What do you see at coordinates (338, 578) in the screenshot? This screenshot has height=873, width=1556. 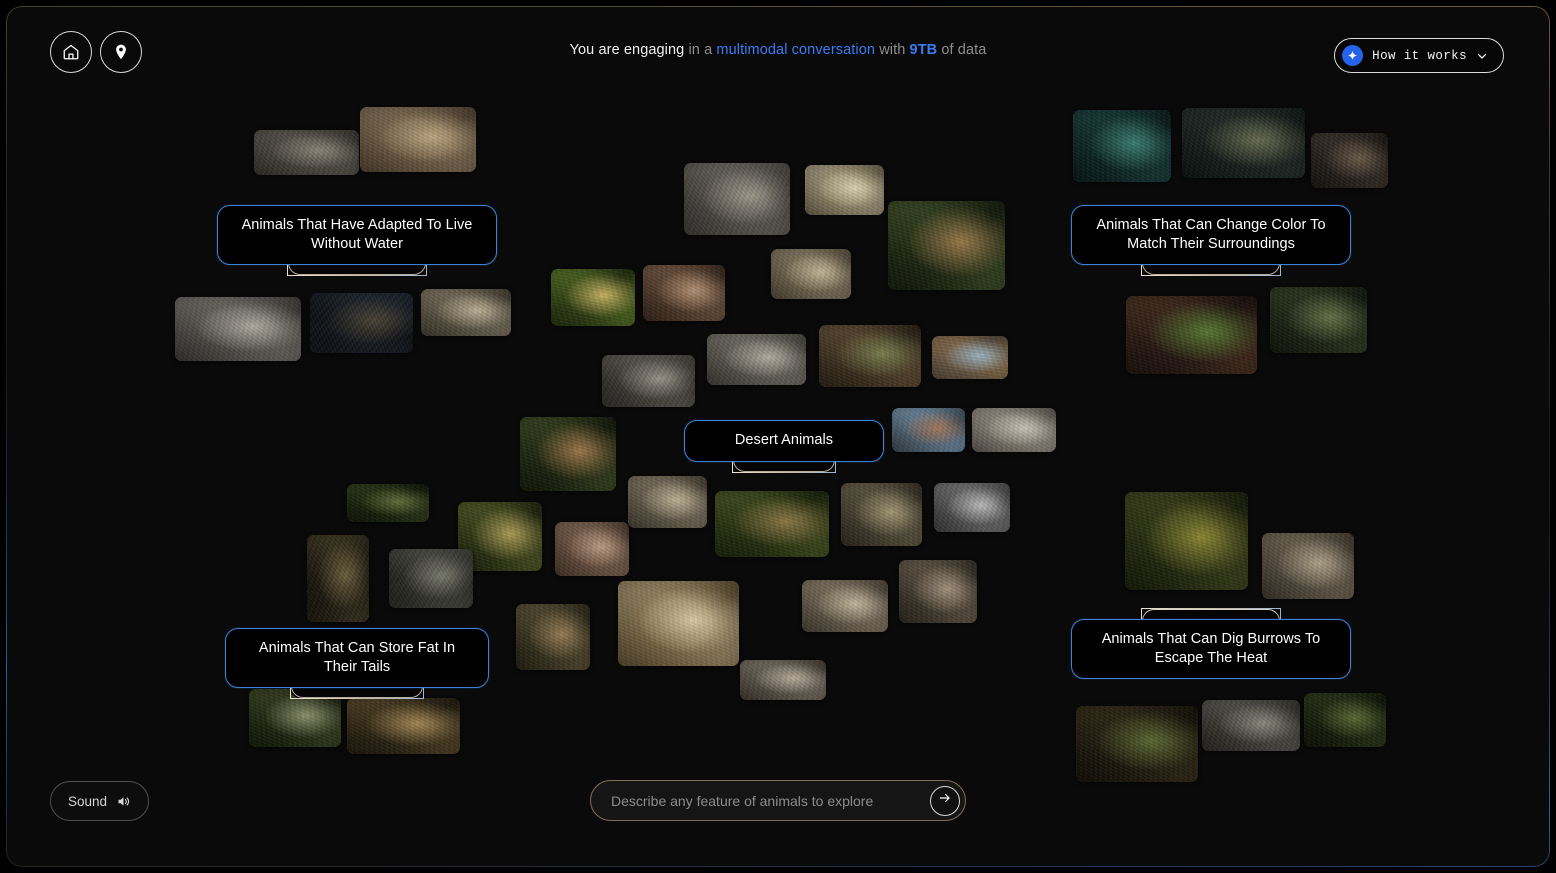 I see `photo-tile-brown-animal-hillside` at bounding box center [338, 578].